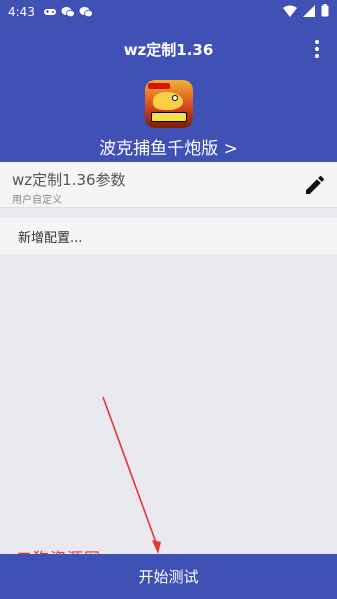 This screenshot has width=337, height=599. What do you see at coordinates (168, 185) in the screenshot?
I see `config-row: wz定制1.36参数 用户自定义` at bounding box center [168, 185].